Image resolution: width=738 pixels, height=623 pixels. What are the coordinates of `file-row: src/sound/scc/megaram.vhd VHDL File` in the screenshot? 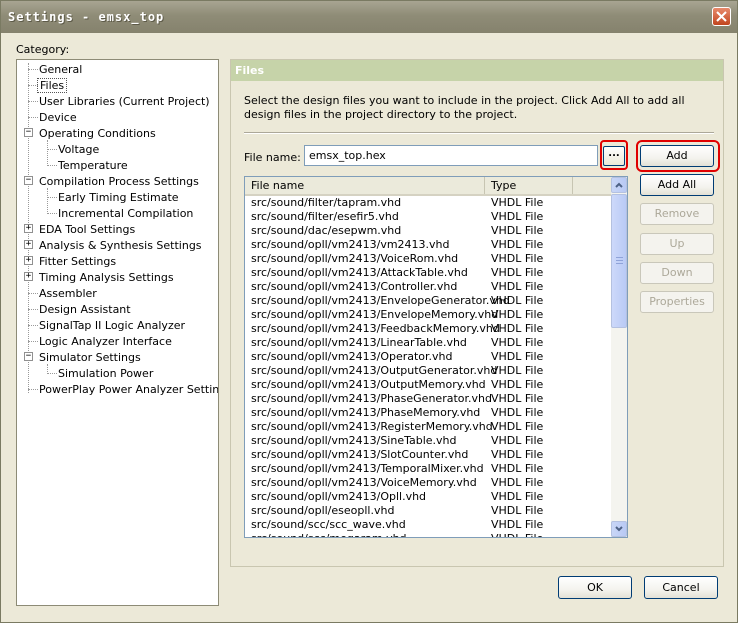 It's located at (428, 534).